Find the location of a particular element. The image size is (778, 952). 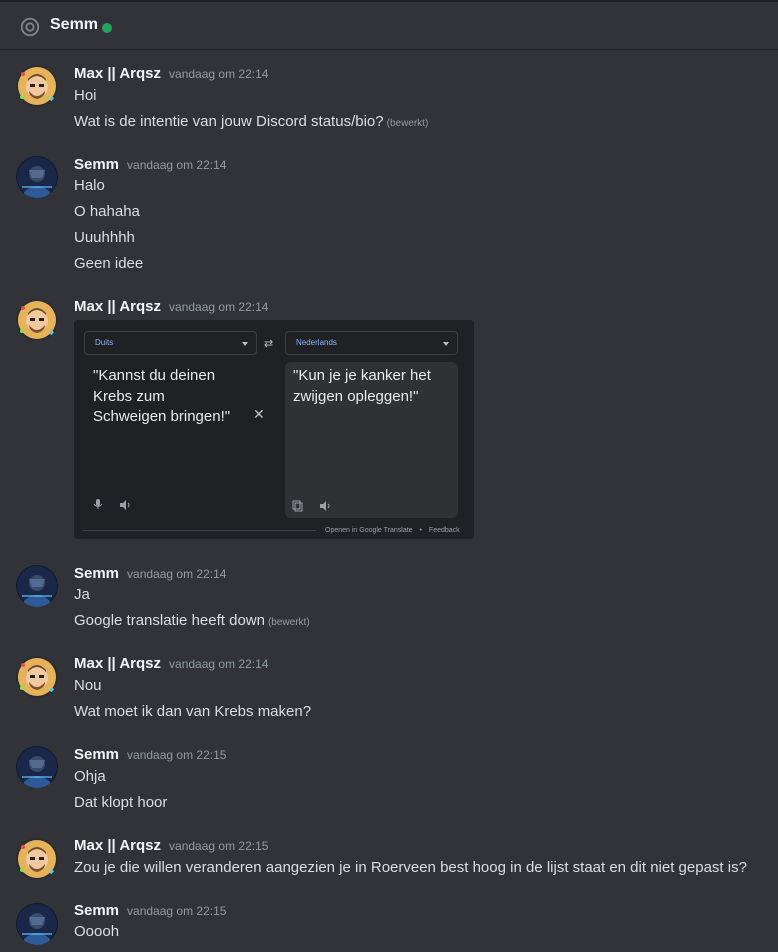

channel-header: Semm is located at coordinates (389, 25).